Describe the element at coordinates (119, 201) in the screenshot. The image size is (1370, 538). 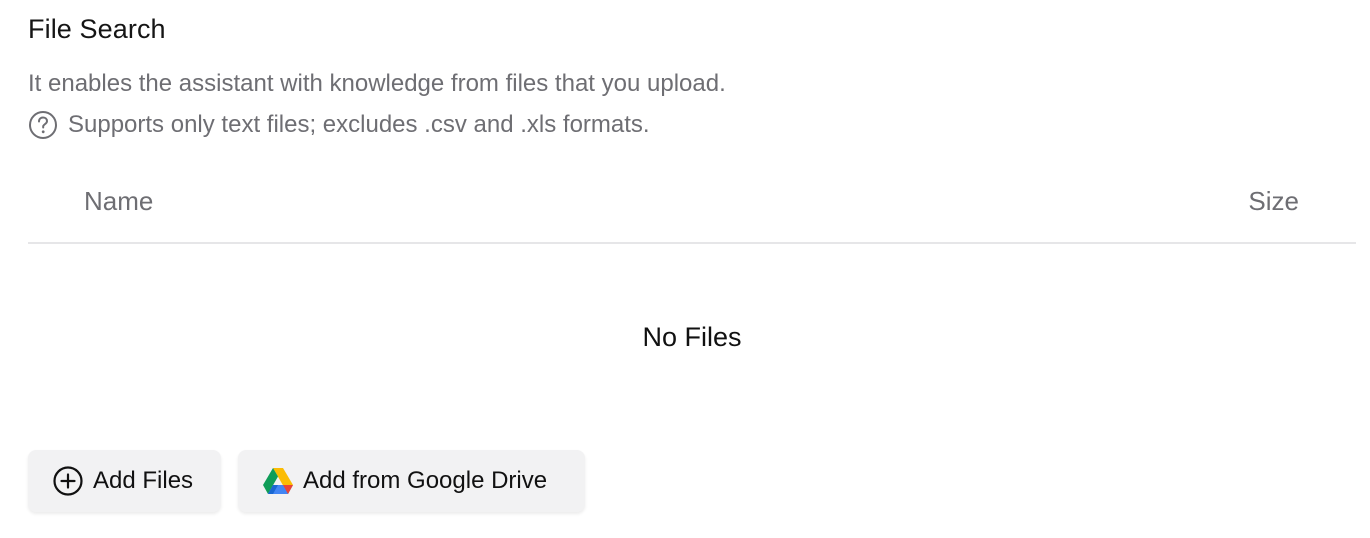
I see `column-header-name: Name` at that location.